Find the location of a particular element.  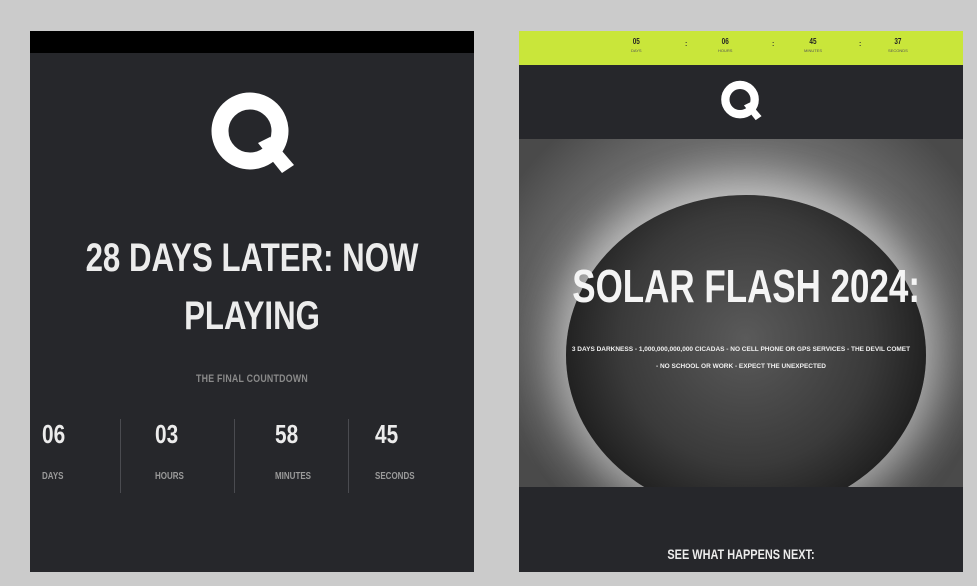

hero-title: SOLAR FLASH 2024: is located at coordinates (746, 286).